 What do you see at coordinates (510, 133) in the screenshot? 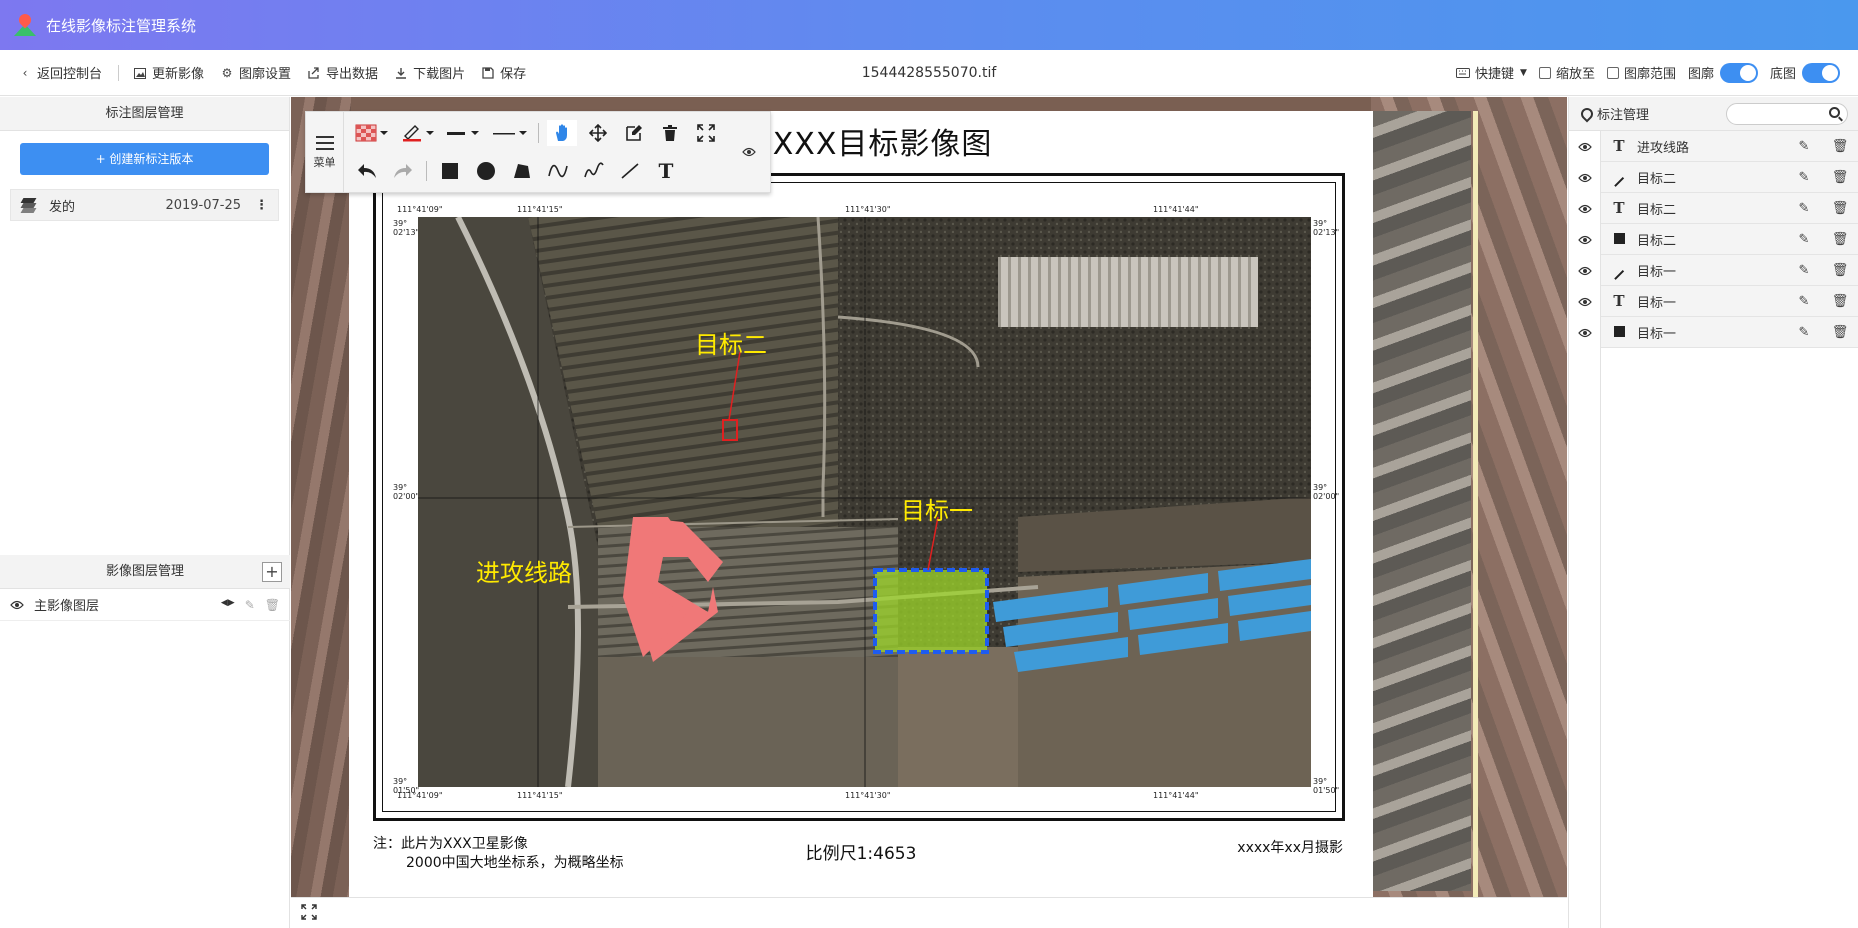
I see `line-style-picker` at bounding box center [510, 133].